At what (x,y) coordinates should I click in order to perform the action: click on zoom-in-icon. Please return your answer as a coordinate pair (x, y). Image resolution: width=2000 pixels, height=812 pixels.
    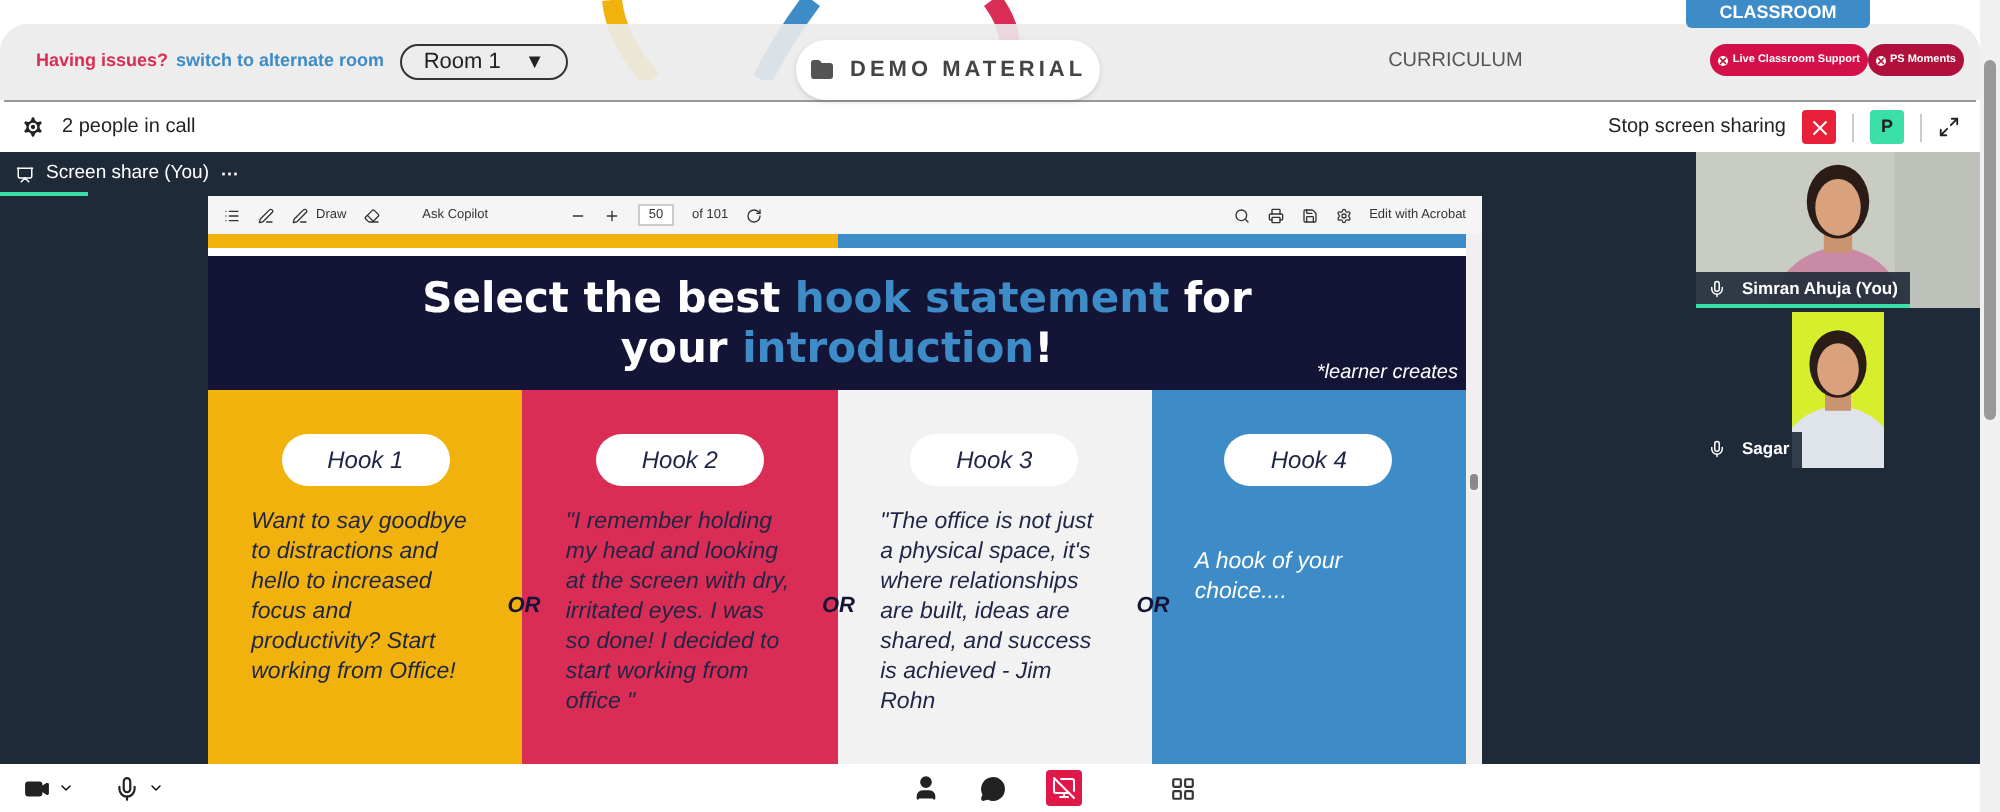
    Looking at the image, I should click on (612, 215).